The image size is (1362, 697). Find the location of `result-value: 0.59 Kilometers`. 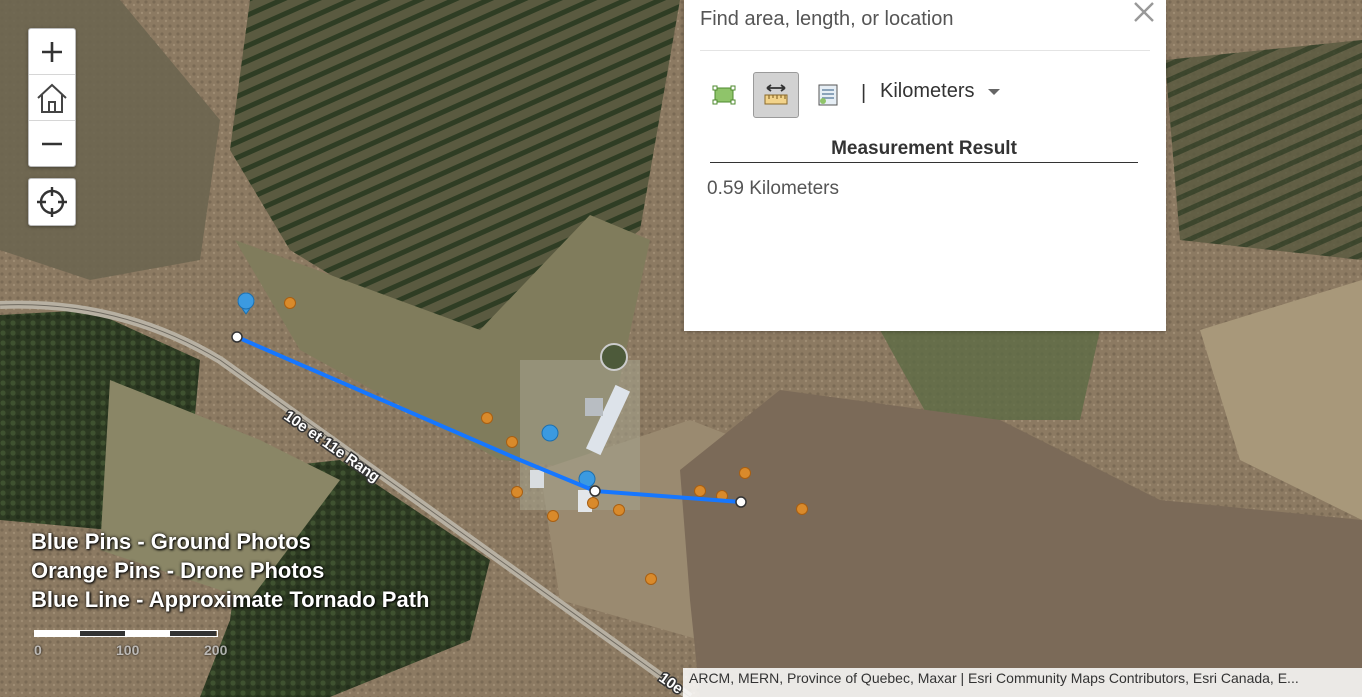

result-value: 0.59 Kilometers is located at coordinates (773, 188).